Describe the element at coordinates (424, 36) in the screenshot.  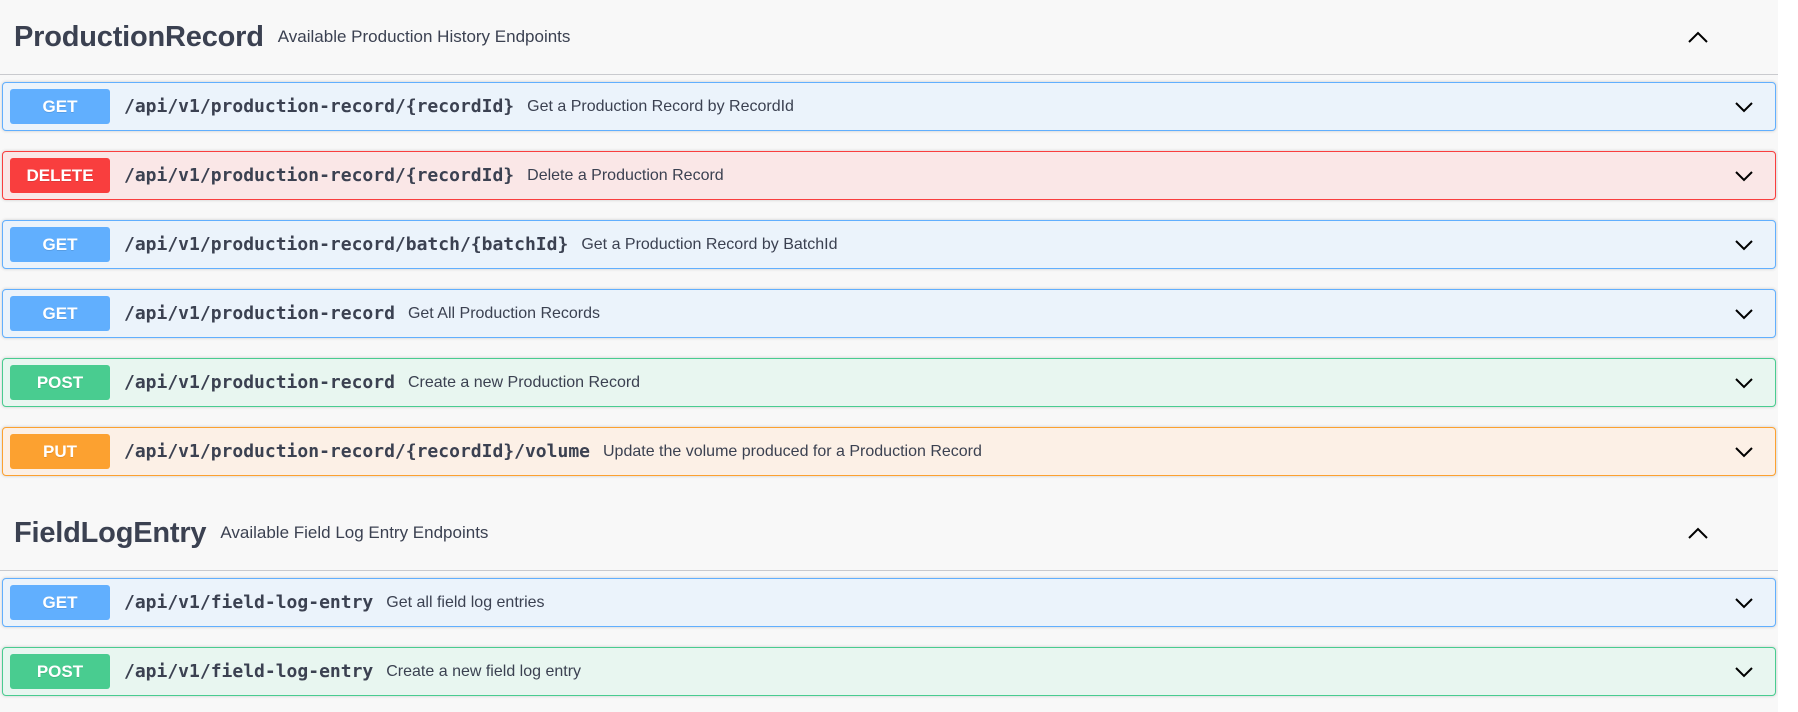
I see `tag-description: Available Production History Endpoints` at that location.